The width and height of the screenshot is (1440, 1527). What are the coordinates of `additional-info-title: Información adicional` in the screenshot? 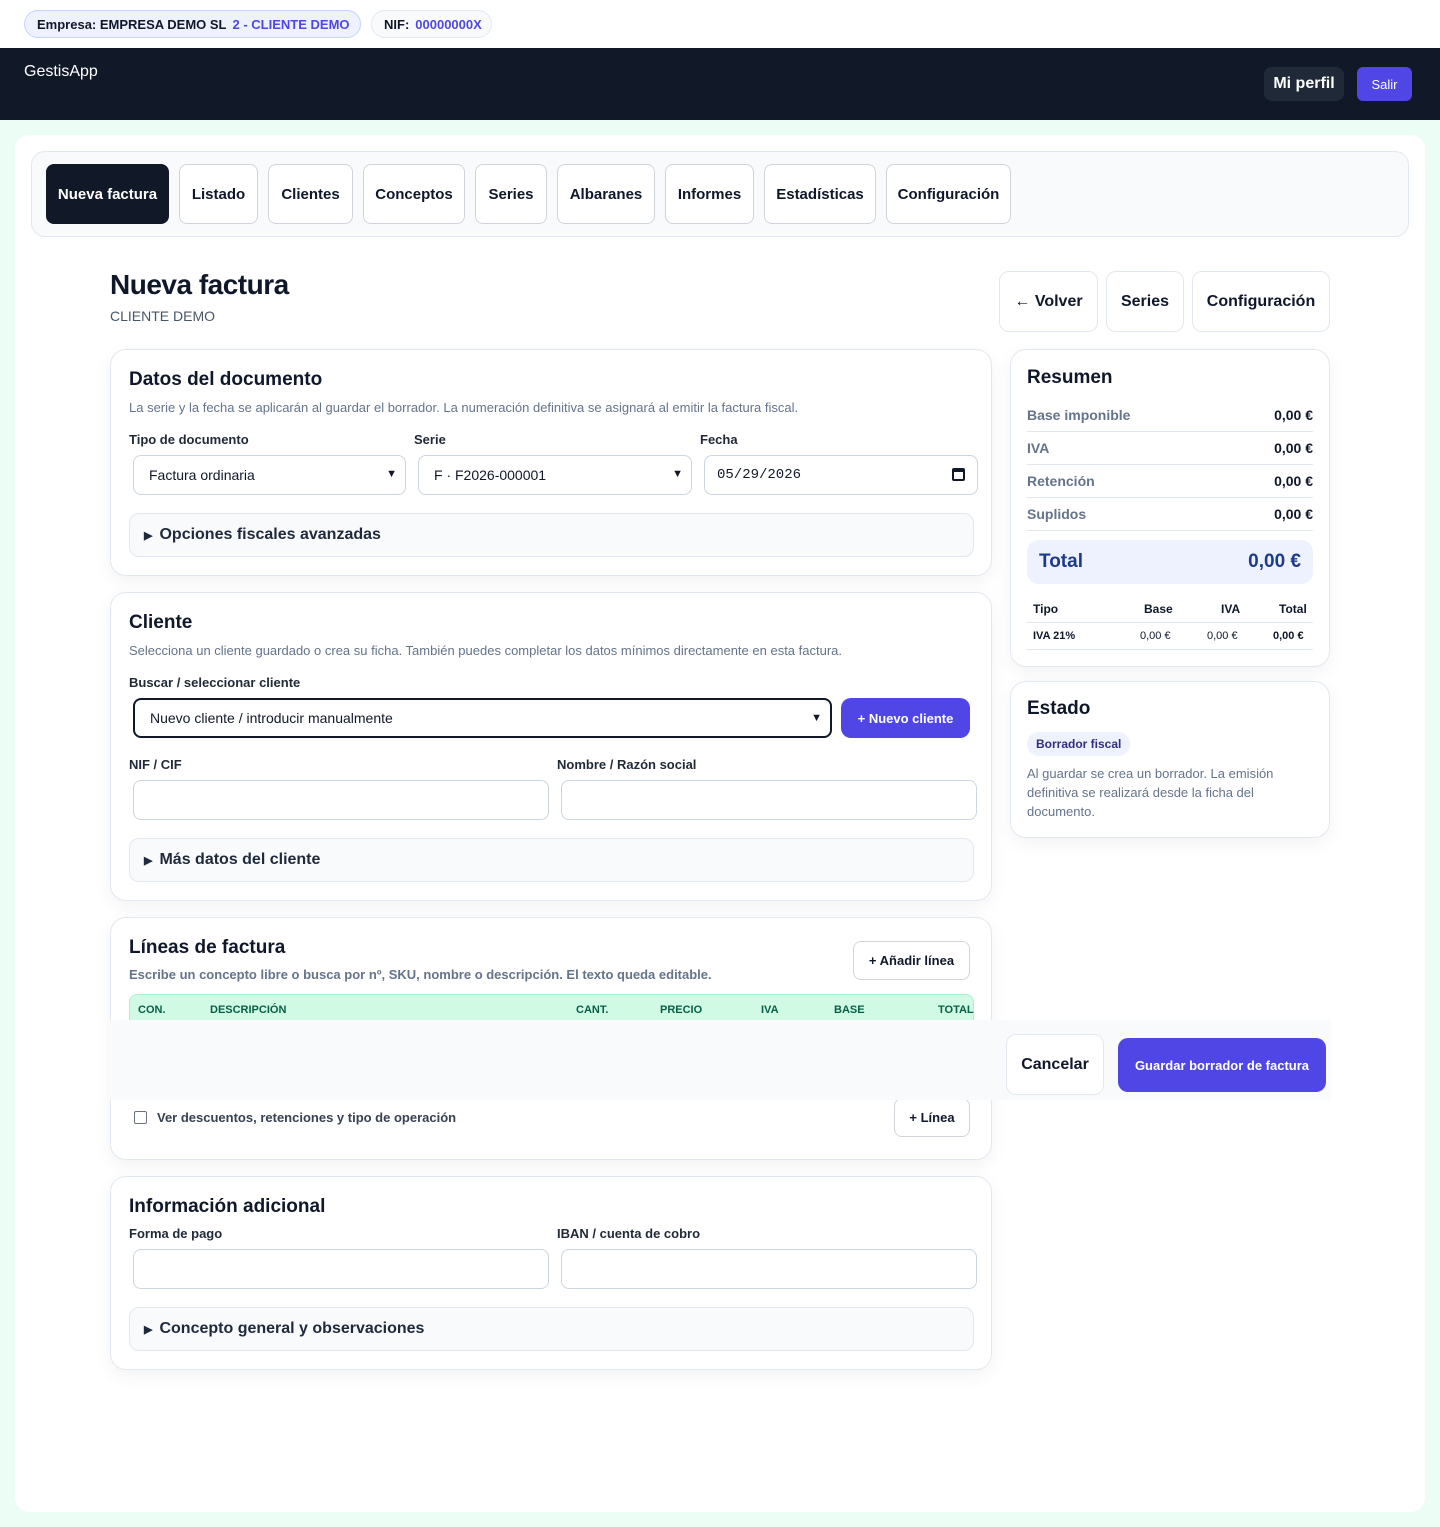 It's located at (227, 1206).